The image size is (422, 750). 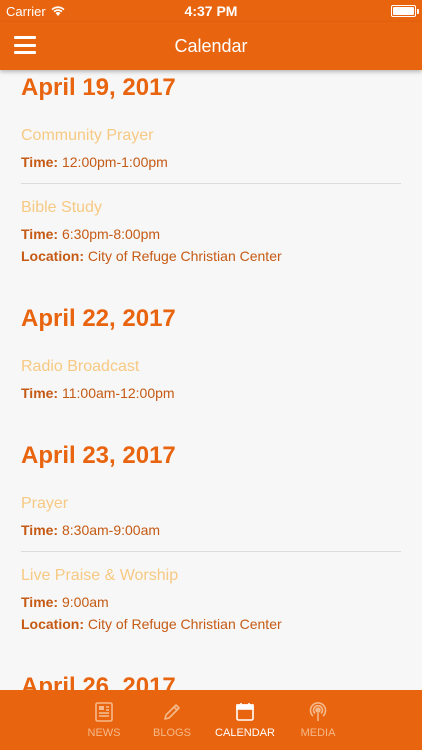 I want to click on event-item: Community Prayer Time: 12:00pm-1:00pm, so click(x=211, y=154).